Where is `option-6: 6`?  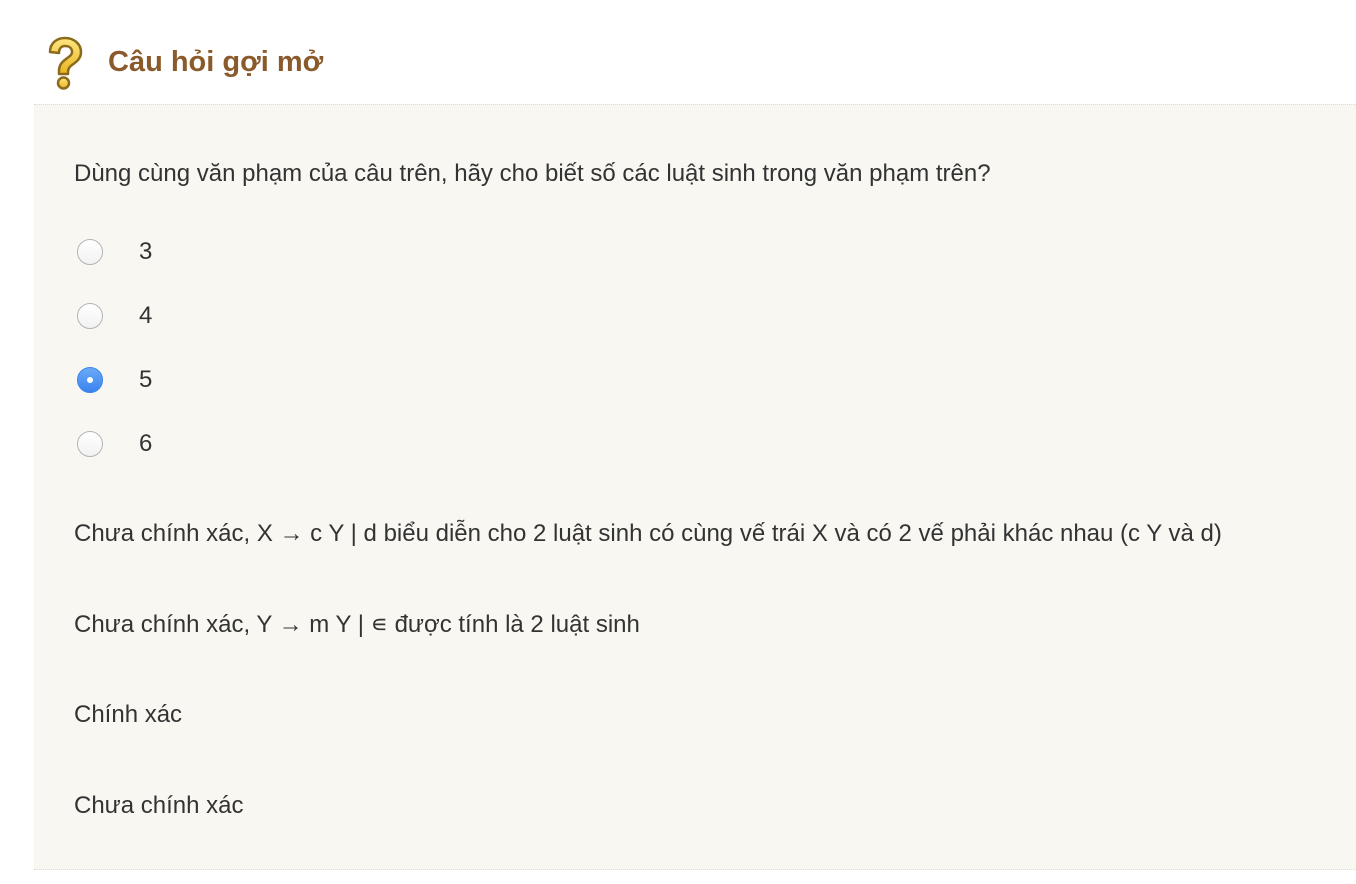 option-6: 6 is located at coordinates (224, 444).